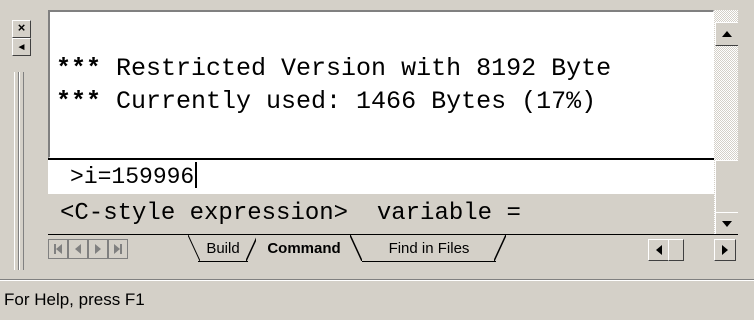  Describe the element at coordinates (118, 249) in the screenshot. I see `tab-last-button` at that location.